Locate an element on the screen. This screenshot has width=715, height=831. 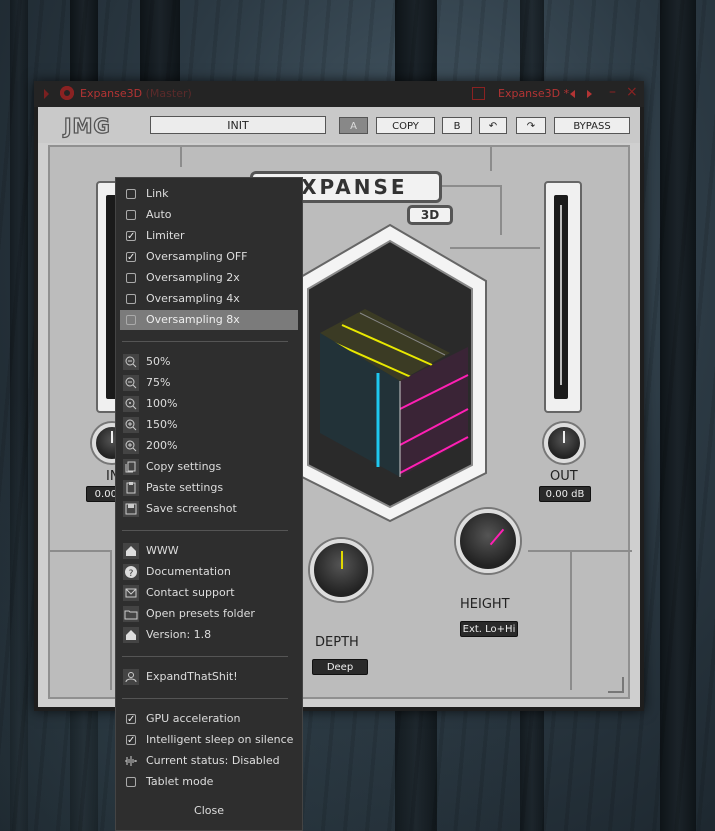
copy-button: COPY is located at coordinates (405, 125).